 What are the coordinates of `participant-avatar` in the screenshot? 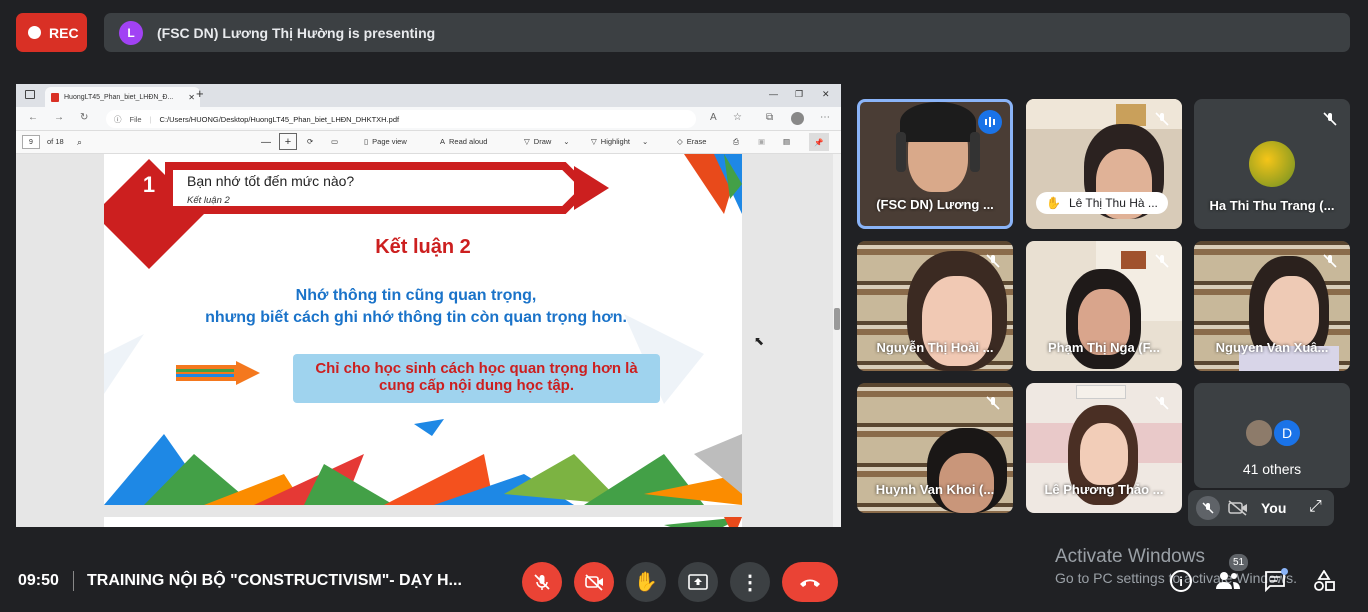 It's located at (1272, 164).